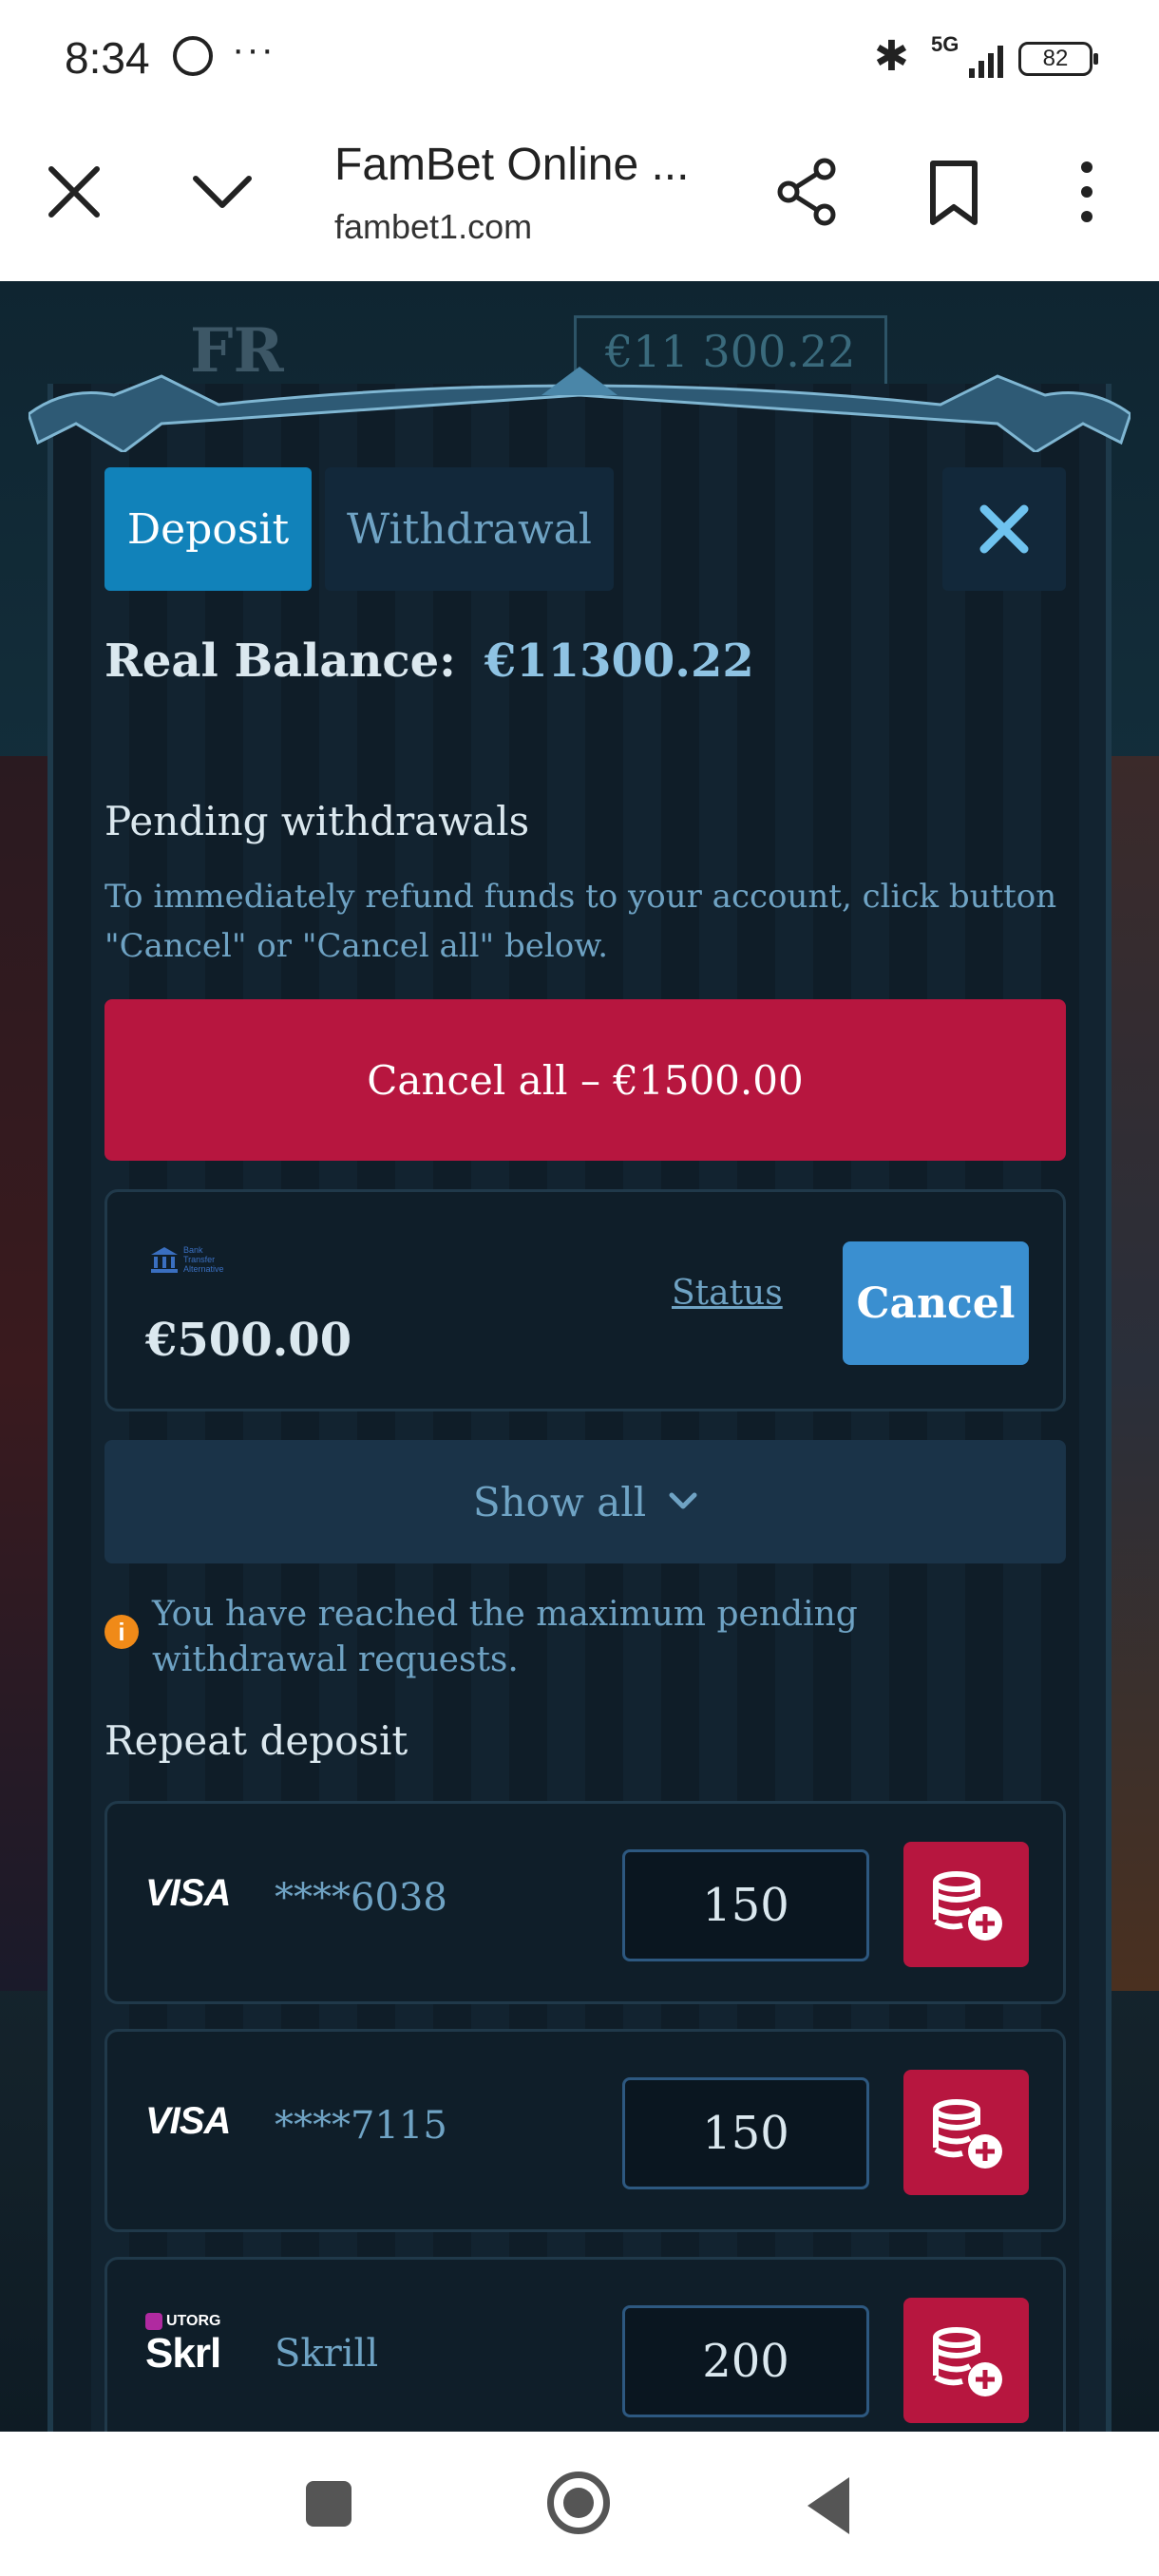 This screenshot has width=1159, height=2576. I want to click on pending-withdrawals-title: Pending withdrawals, so click(317, 821).